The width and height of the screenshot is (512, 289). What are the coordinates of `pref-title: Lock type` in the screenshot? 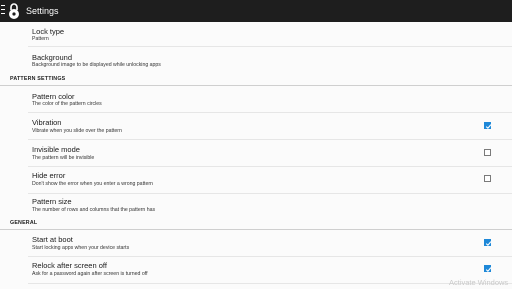 It's located at (48, 31).